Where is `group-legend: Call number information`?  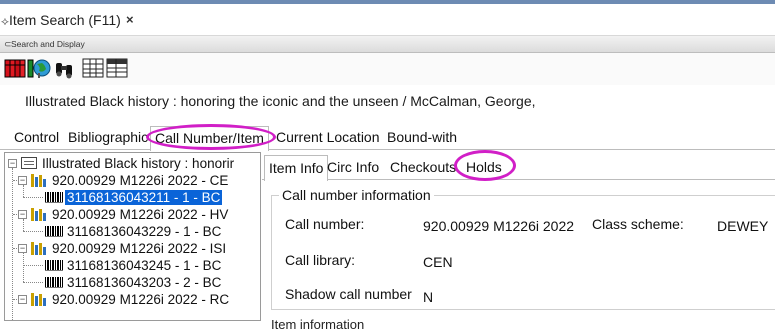
group-legend: Call number information is located at coordinates (356, 195).